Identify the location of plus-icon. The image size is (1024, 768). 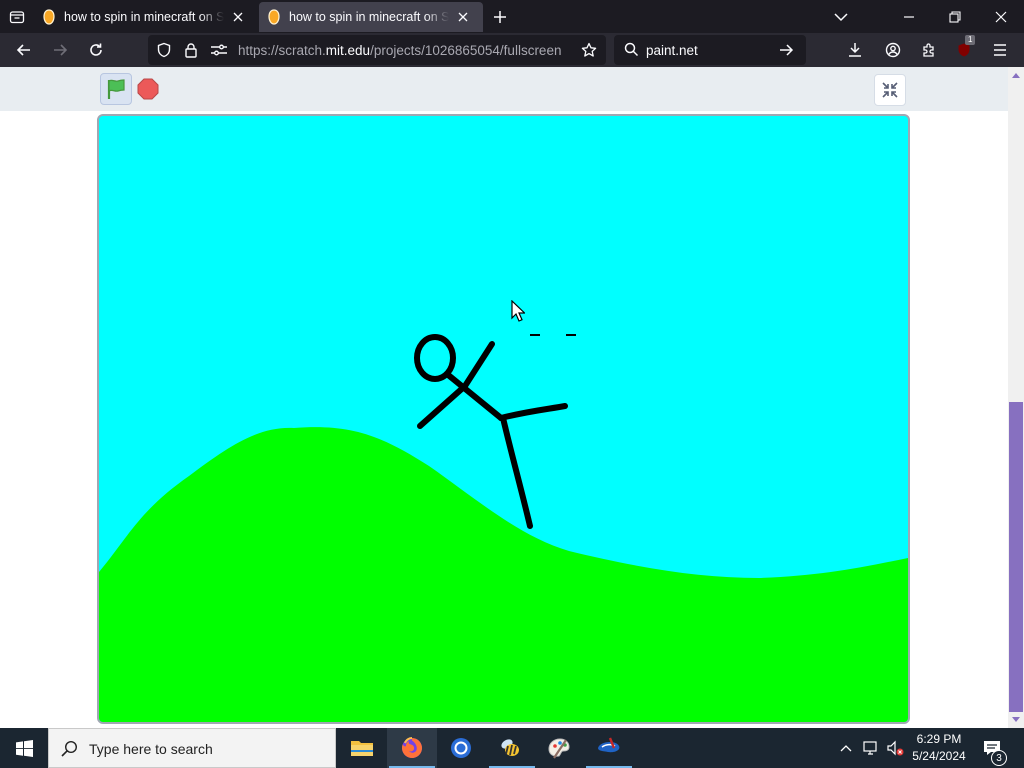
(500, 17).